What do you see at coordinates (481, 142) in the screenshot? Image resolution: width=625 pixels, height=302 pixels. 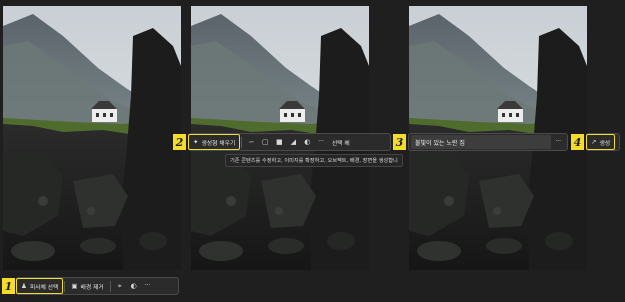 I see `prompt-input` at bounding box center [481, 142].